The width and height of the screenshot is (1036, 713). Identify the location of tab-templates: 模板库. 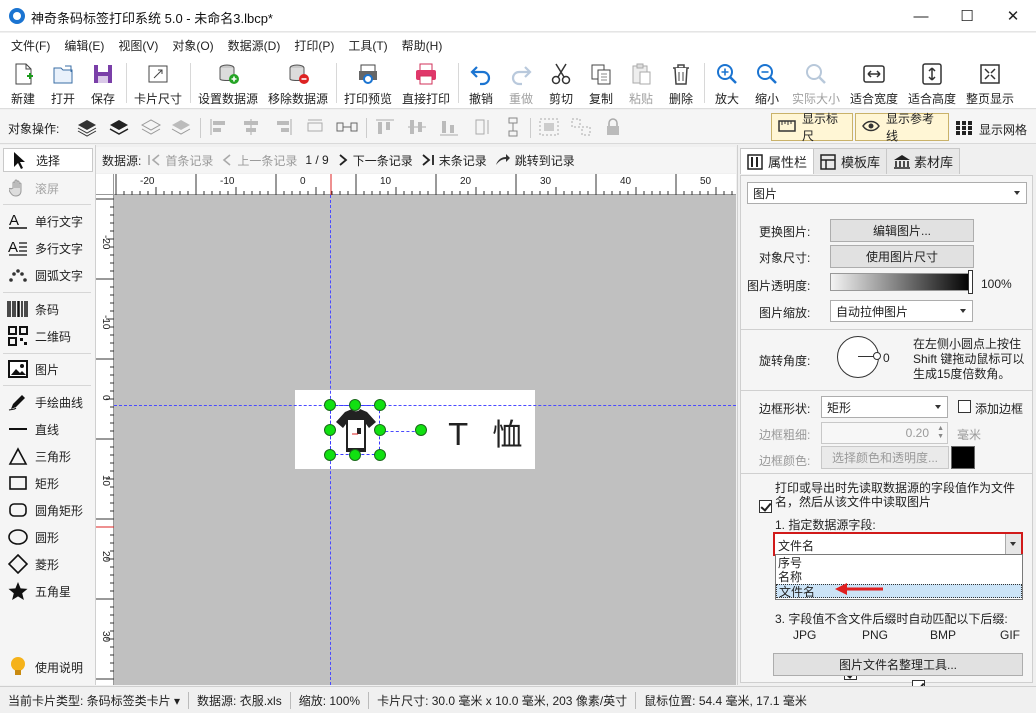
(850, 161).